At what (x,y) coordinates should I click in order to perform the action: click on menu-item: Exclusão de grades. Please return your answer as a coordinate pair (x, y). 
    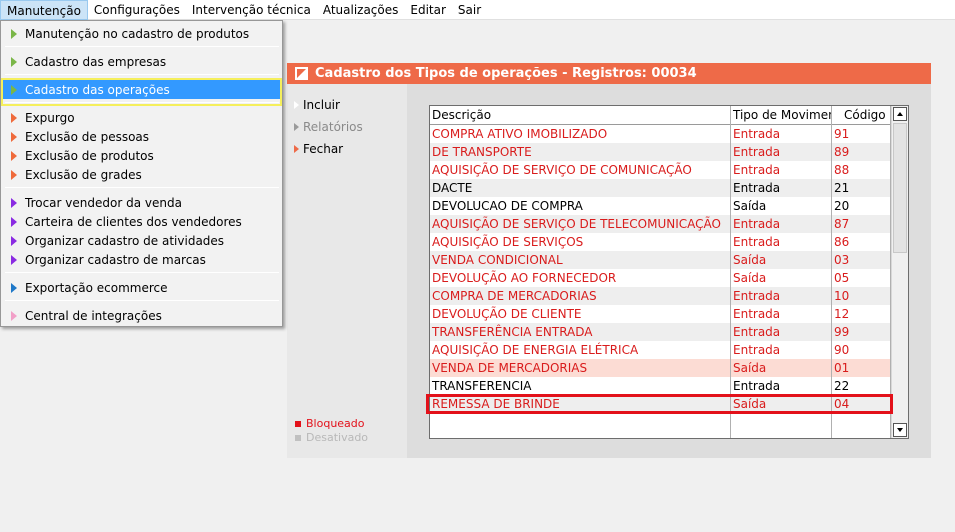
    Looking at the image, I should click on (141, 174).